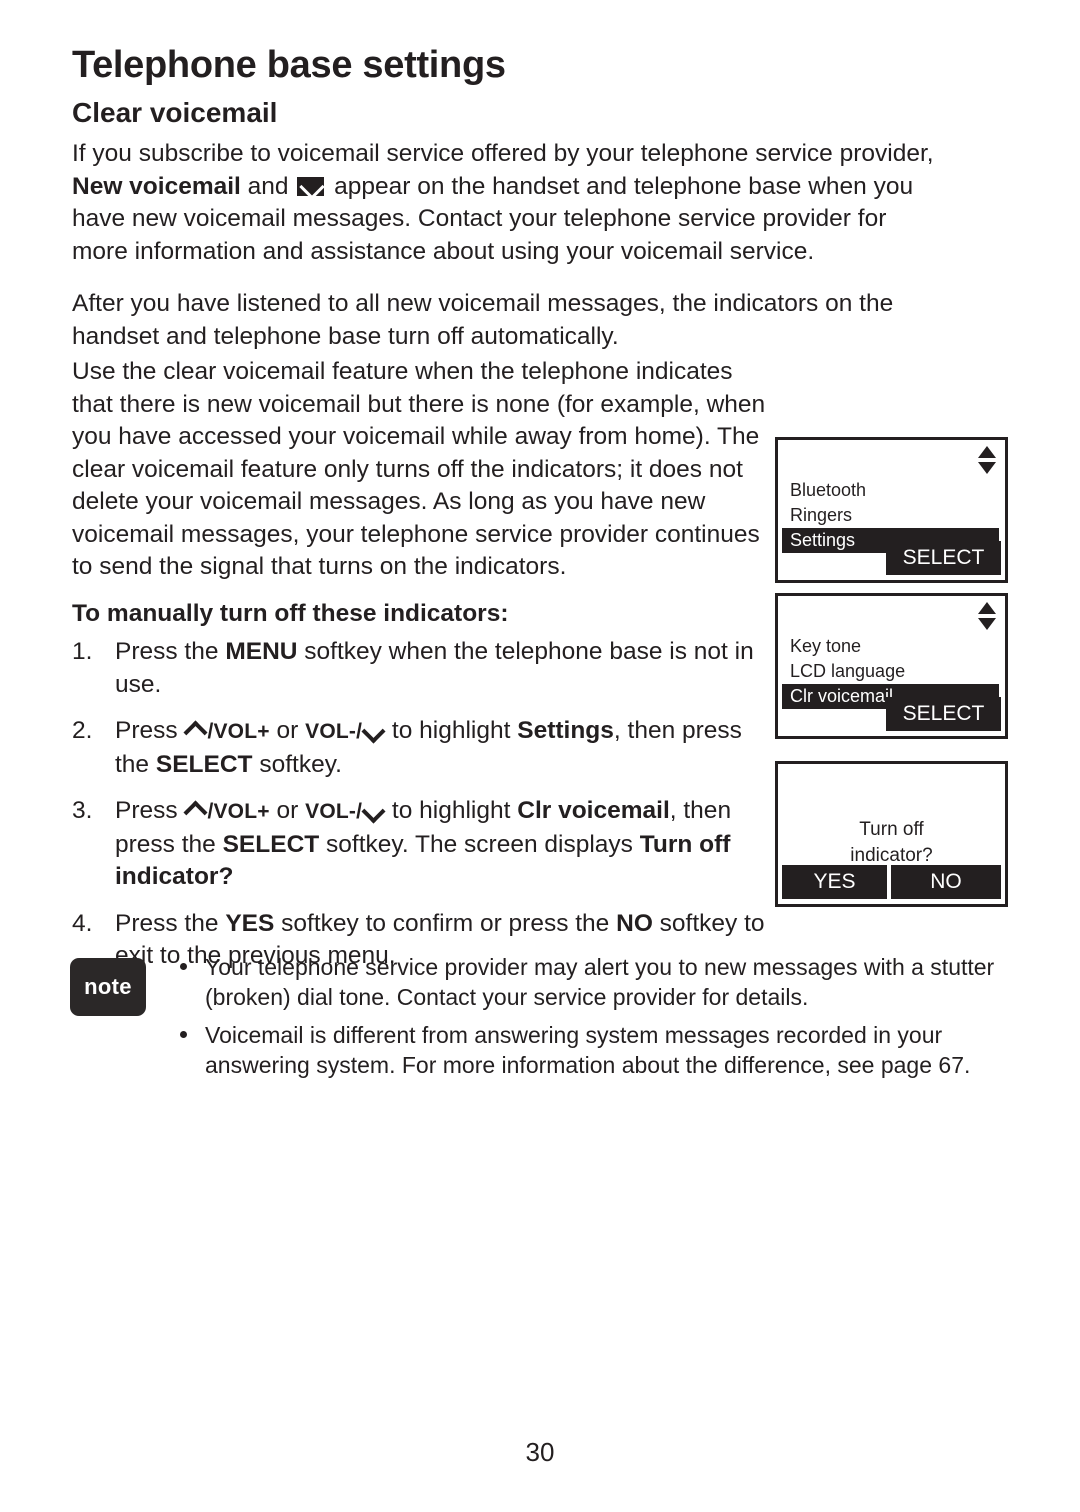 The image size is (1080, 1512). Describe the element at coordinates (445, 923) in the screenshot. I see `step-4-text-b: softkey to confirm or press the` at that location.